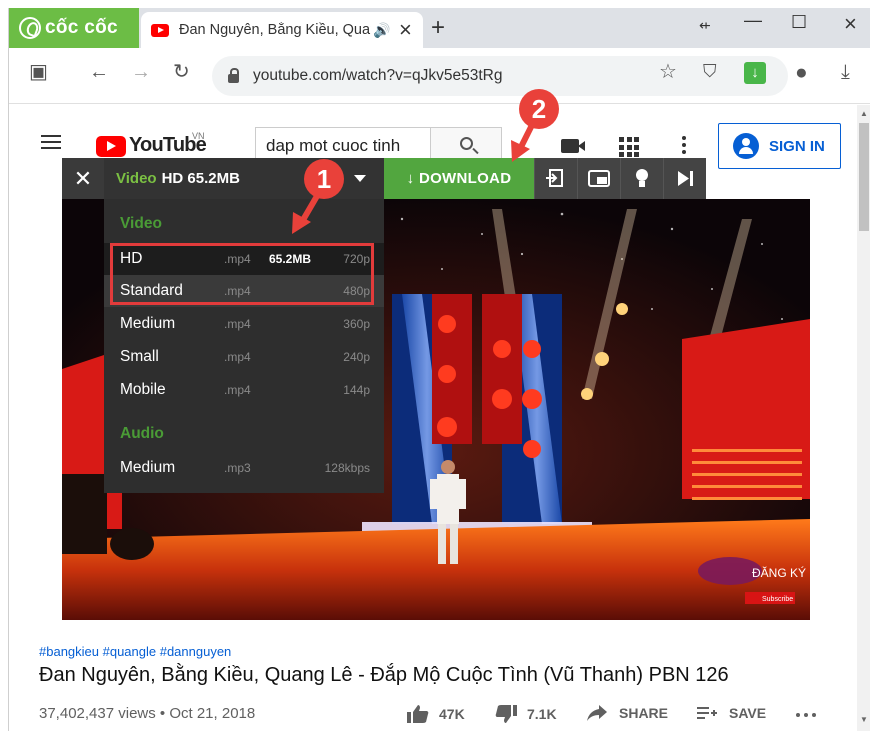 The image size is (870, 731). I want to click on more-actions-icon, so click(806, 715).